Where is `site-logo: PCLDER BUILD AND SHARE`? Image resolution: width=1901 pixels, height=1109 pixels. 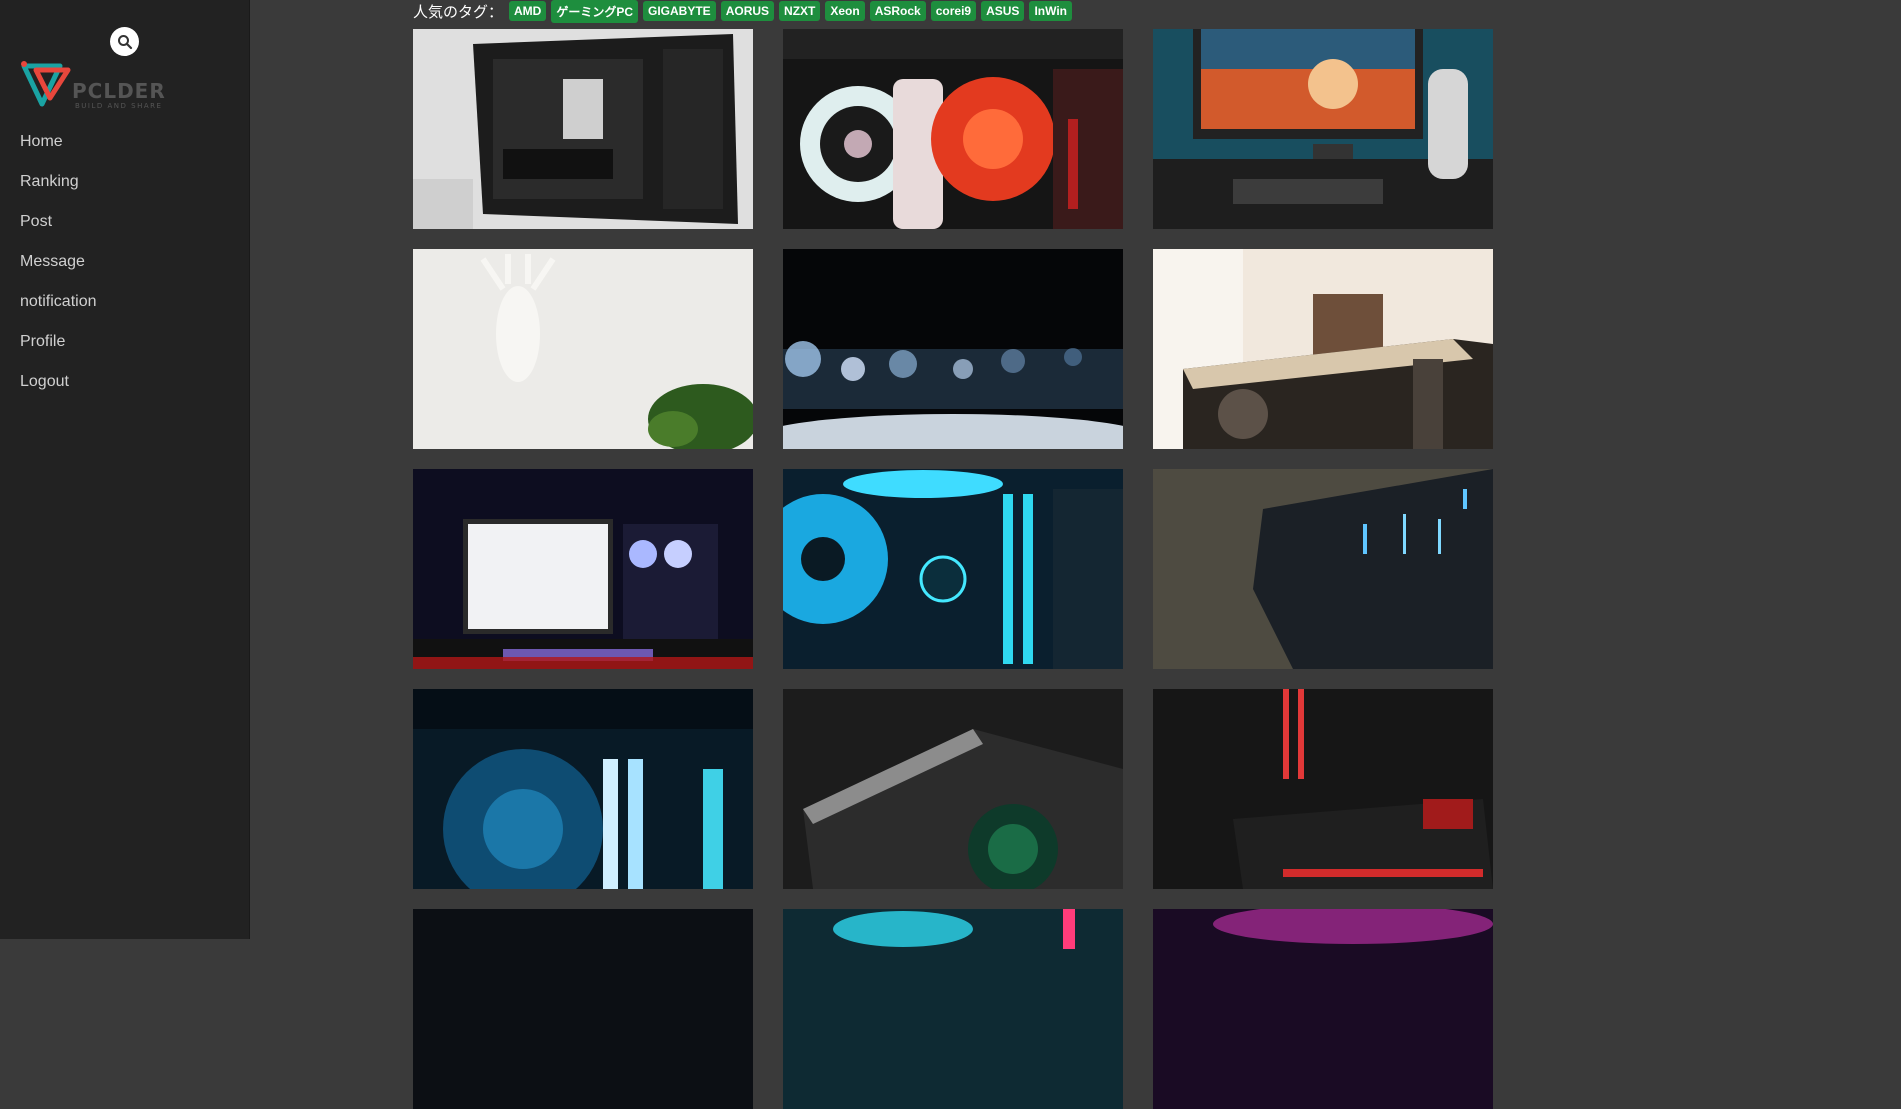 site-logo: PCLDER BUILD AND SHARE is located at coordinates (100, 88).